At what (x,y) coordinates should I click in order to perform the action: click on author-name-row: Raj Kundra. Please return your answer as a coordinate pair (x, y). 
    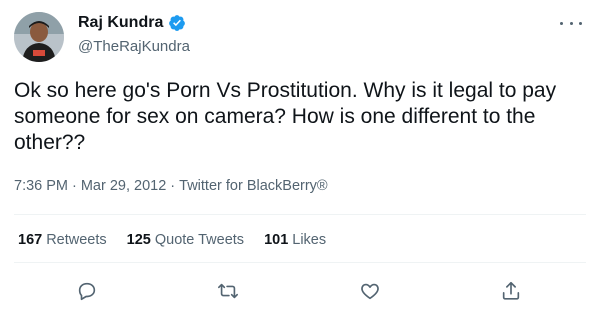
    Looking at the image, I should click on (132, 23).